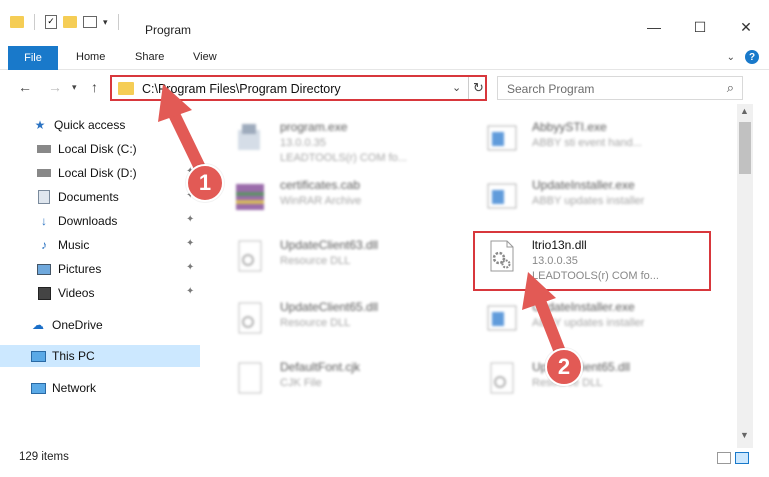  I want to click on close-button: ✕, so click(746, 27).